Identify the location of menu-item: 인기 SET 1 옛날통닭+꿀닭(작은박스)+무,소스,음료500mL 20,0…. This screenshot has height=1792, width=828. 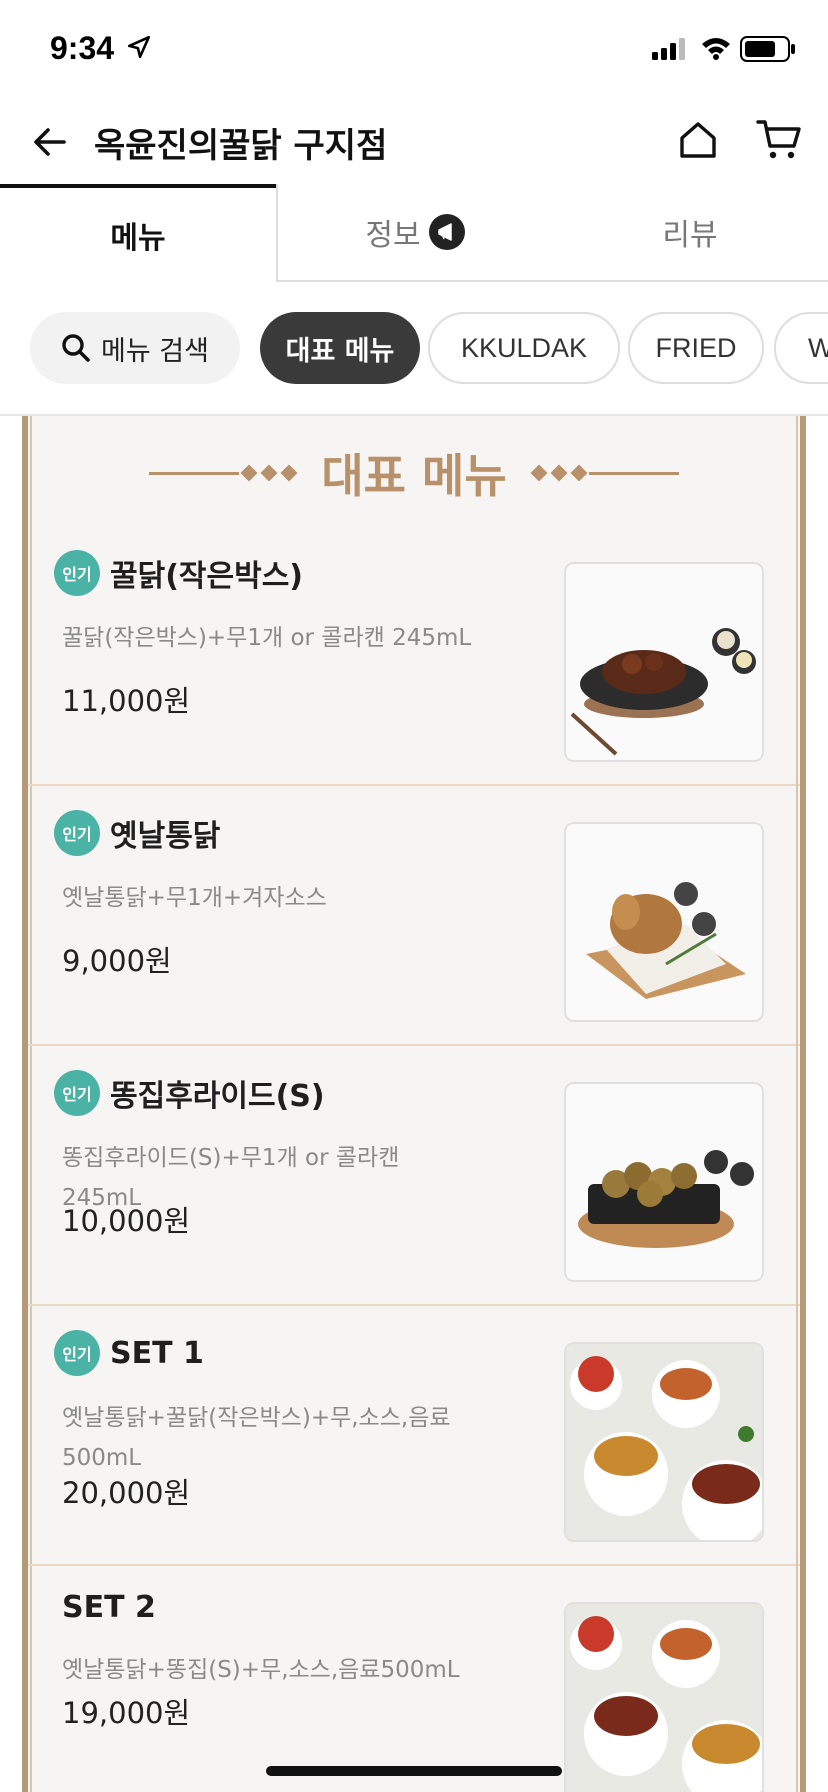
(414, 1436).